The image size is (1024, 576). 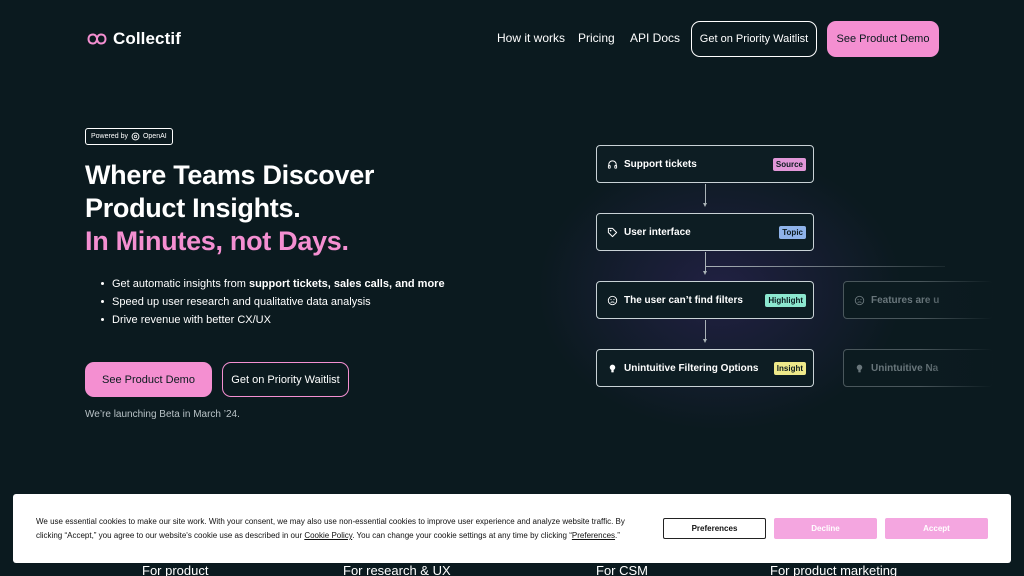 What do you see at coordinates (175, 569) in the screenshot?
I see `section-heading-product: For product` at bounding box center [175, 569].